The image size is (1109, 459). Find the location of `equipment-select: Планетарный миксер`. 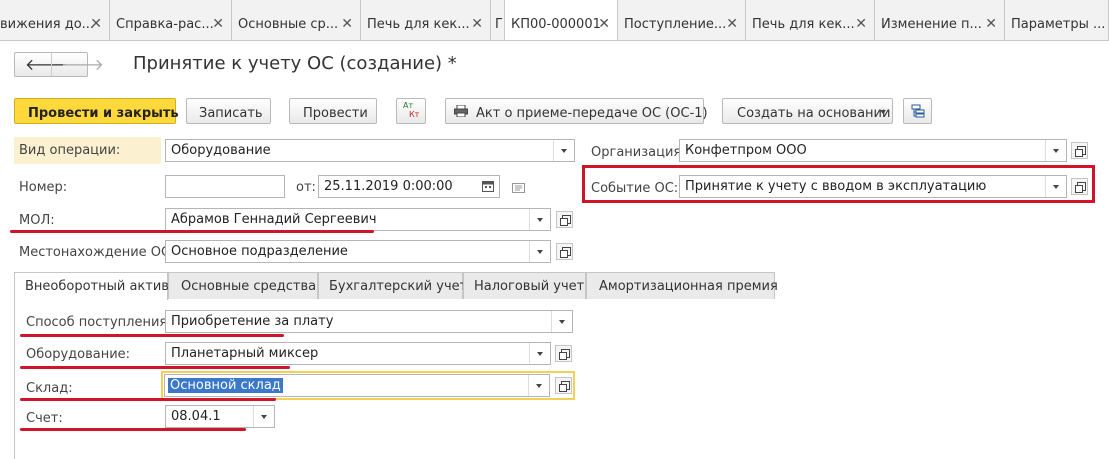

equipment-select: Планетарный миксер is located at coordinates (358, 353).